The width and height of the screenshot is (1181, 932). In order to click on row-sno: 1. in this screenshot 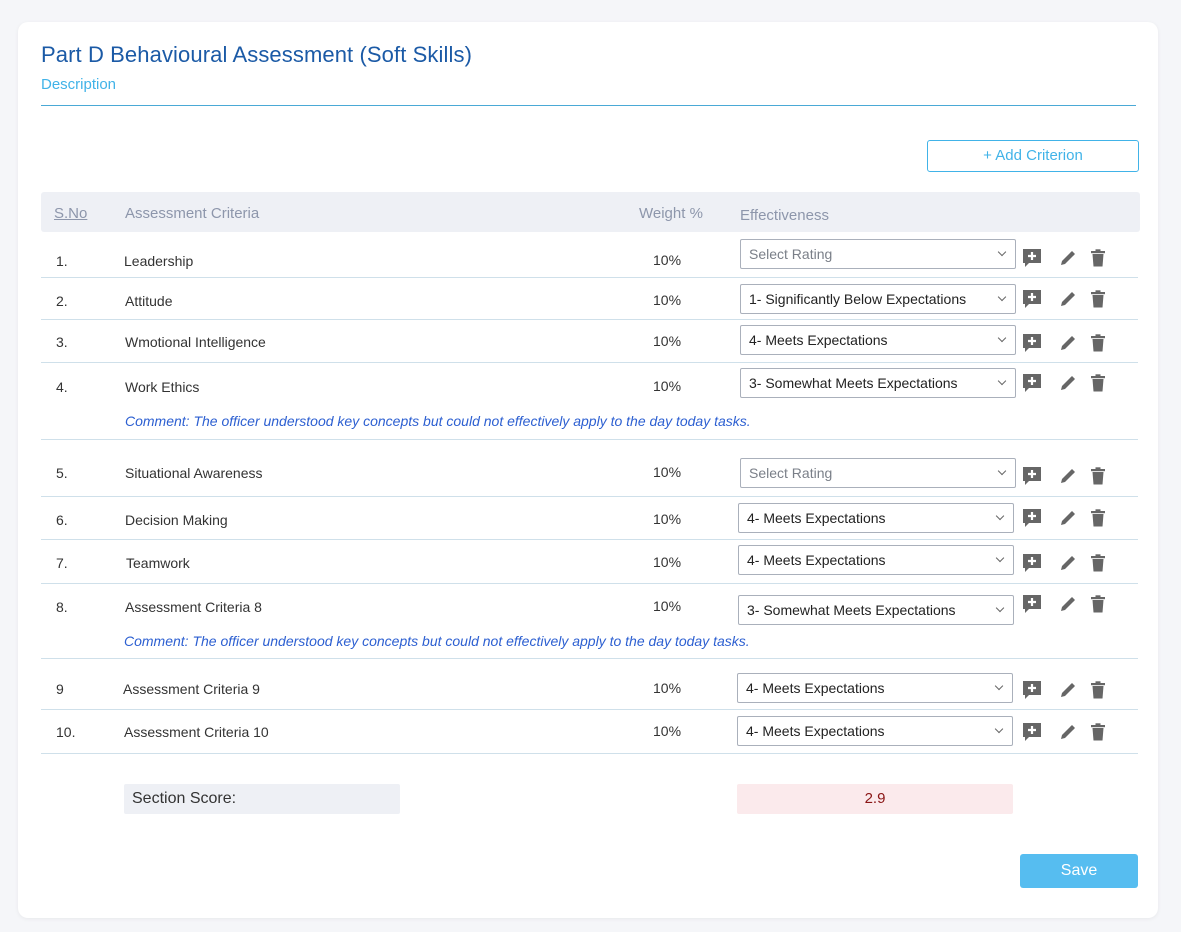, I will do `click(62, 261)`.